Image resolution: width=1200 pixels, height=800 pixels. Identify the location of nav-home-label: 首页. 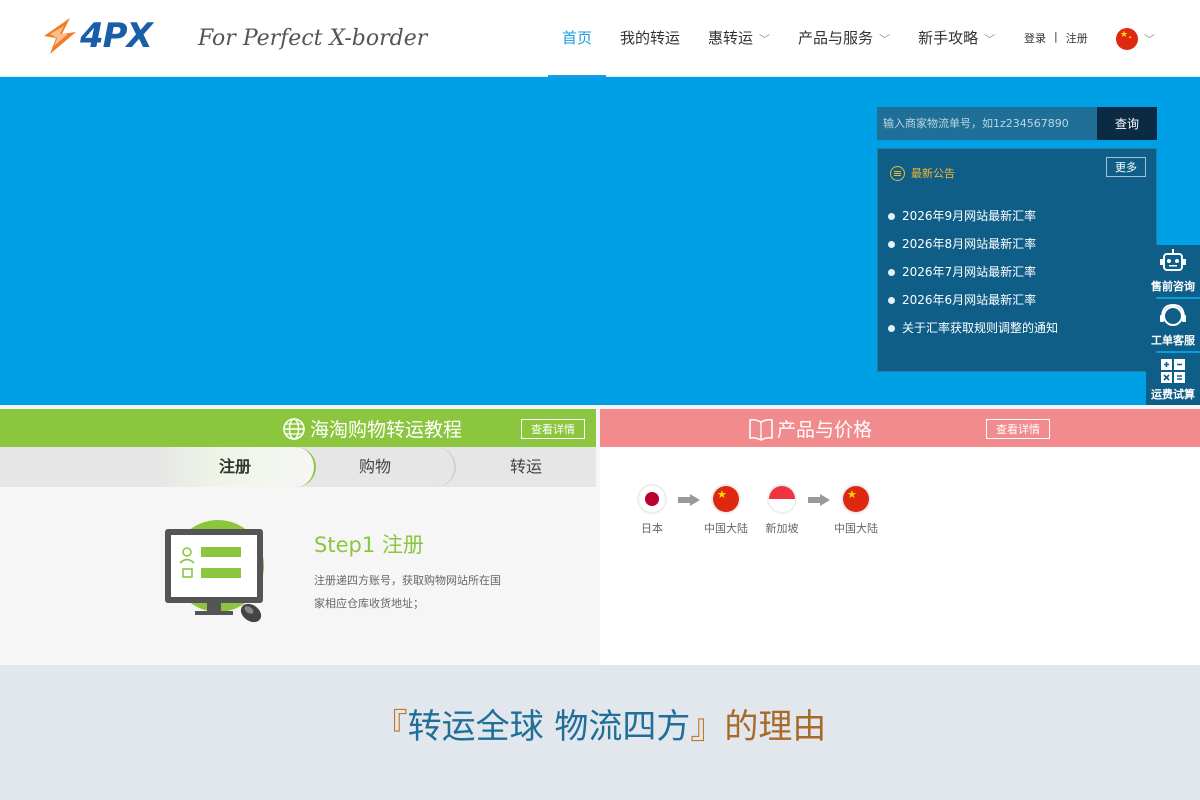
(577, 38).